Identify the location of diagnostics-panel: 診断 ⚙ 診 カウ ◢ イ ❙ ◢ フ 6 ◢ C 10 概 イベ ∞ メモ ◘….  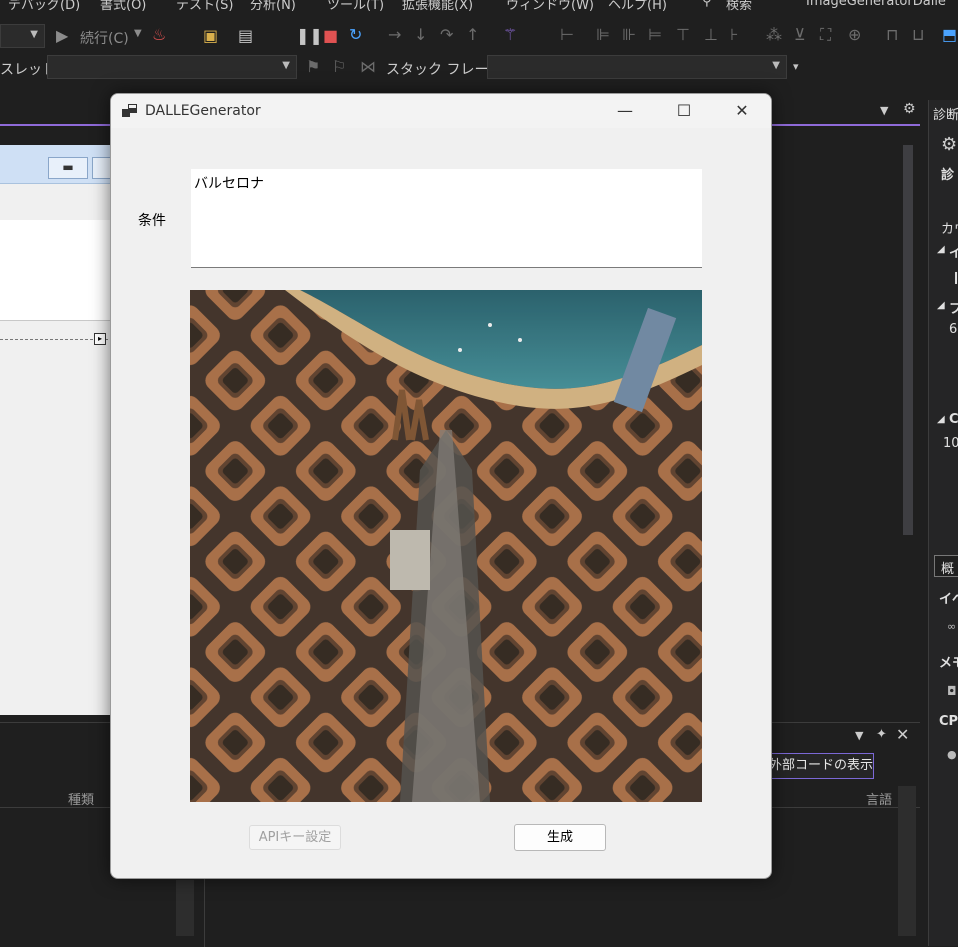
(943, 523).